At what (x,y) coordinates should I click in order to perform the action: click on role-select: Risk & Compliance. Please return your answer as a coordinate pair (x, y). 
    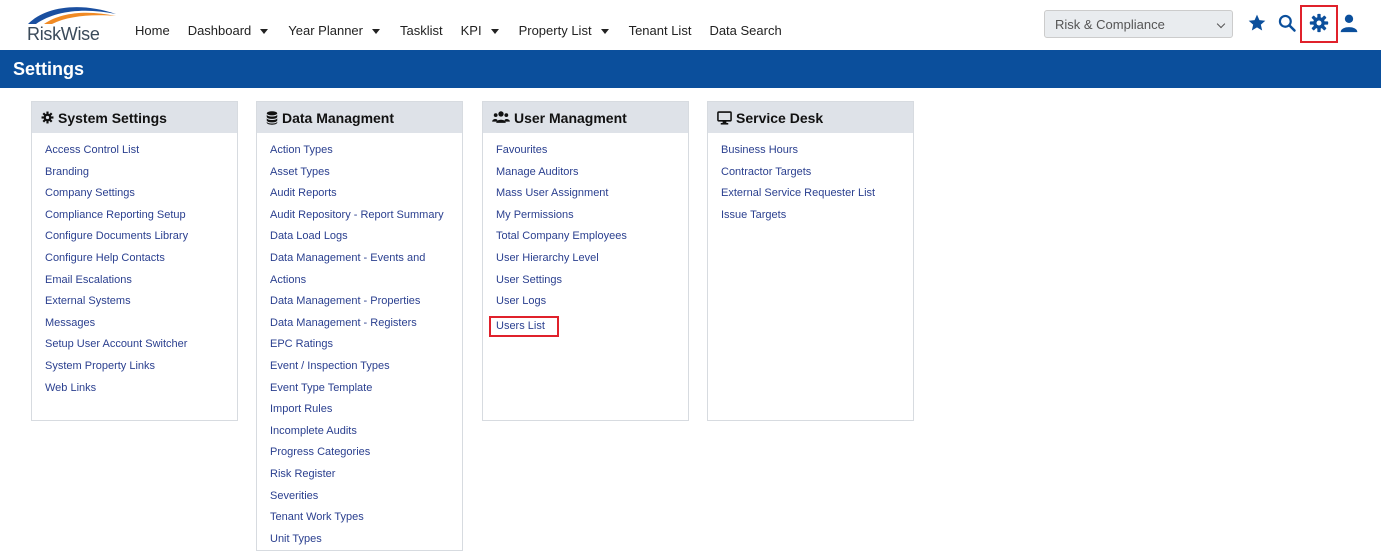
    Looking at the image, I should click on (1138, 24).